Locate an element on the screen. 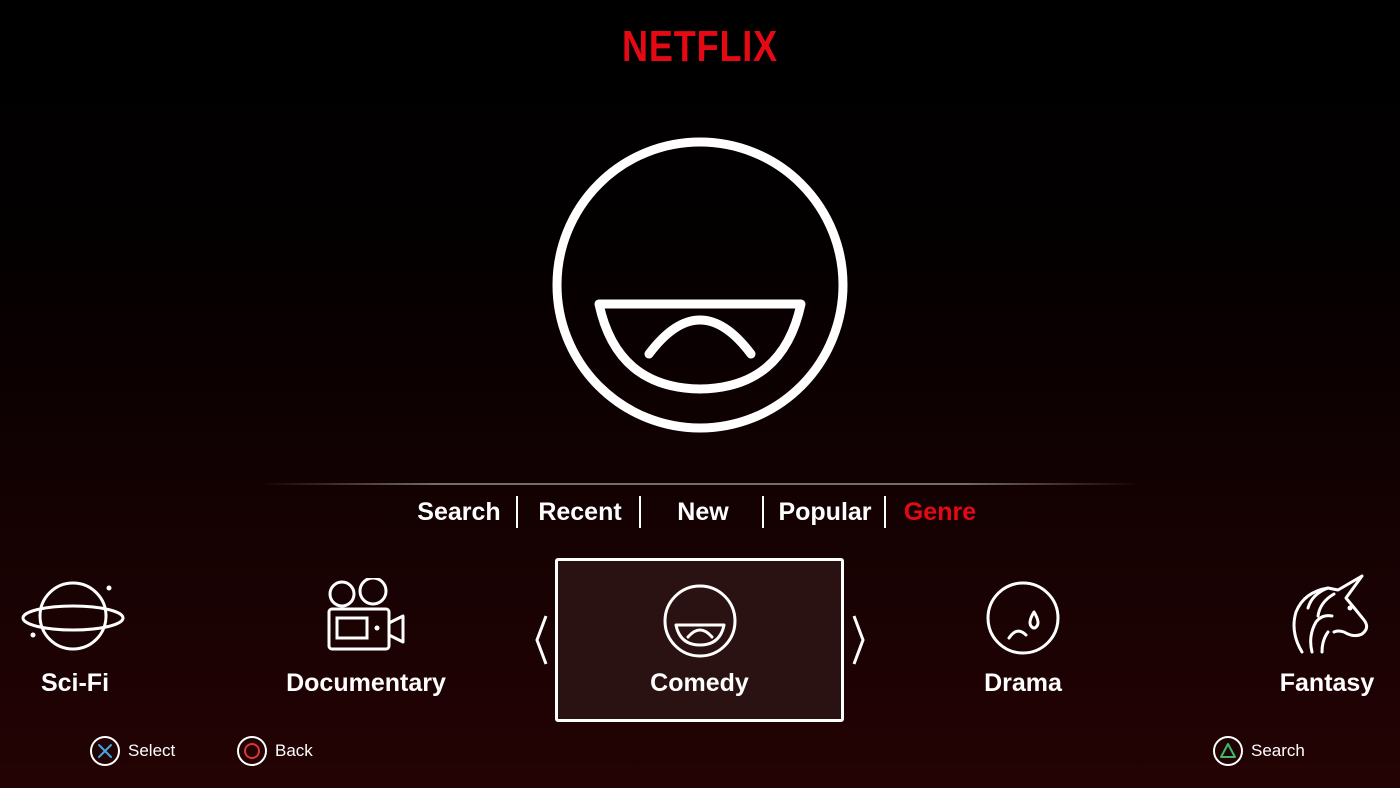 The image size is (1400, 788). hint-label: Search is located at coordinates (1278, 750).